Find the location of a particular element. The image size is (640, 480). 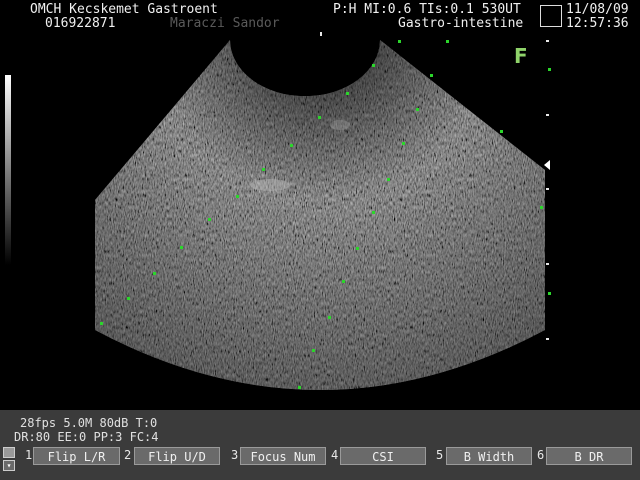

softkey-4-number: 4 is located at coordinates (335, 455).